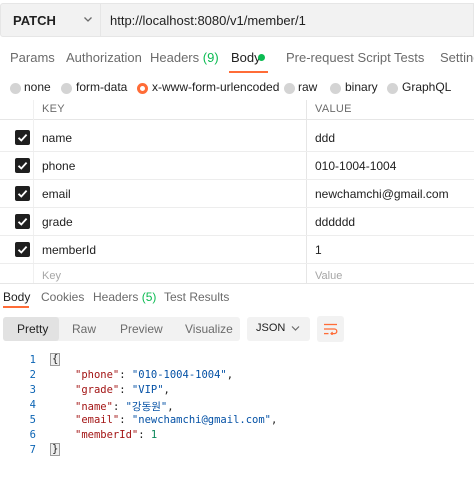  I want to click on response-divider, so click(237, 283).